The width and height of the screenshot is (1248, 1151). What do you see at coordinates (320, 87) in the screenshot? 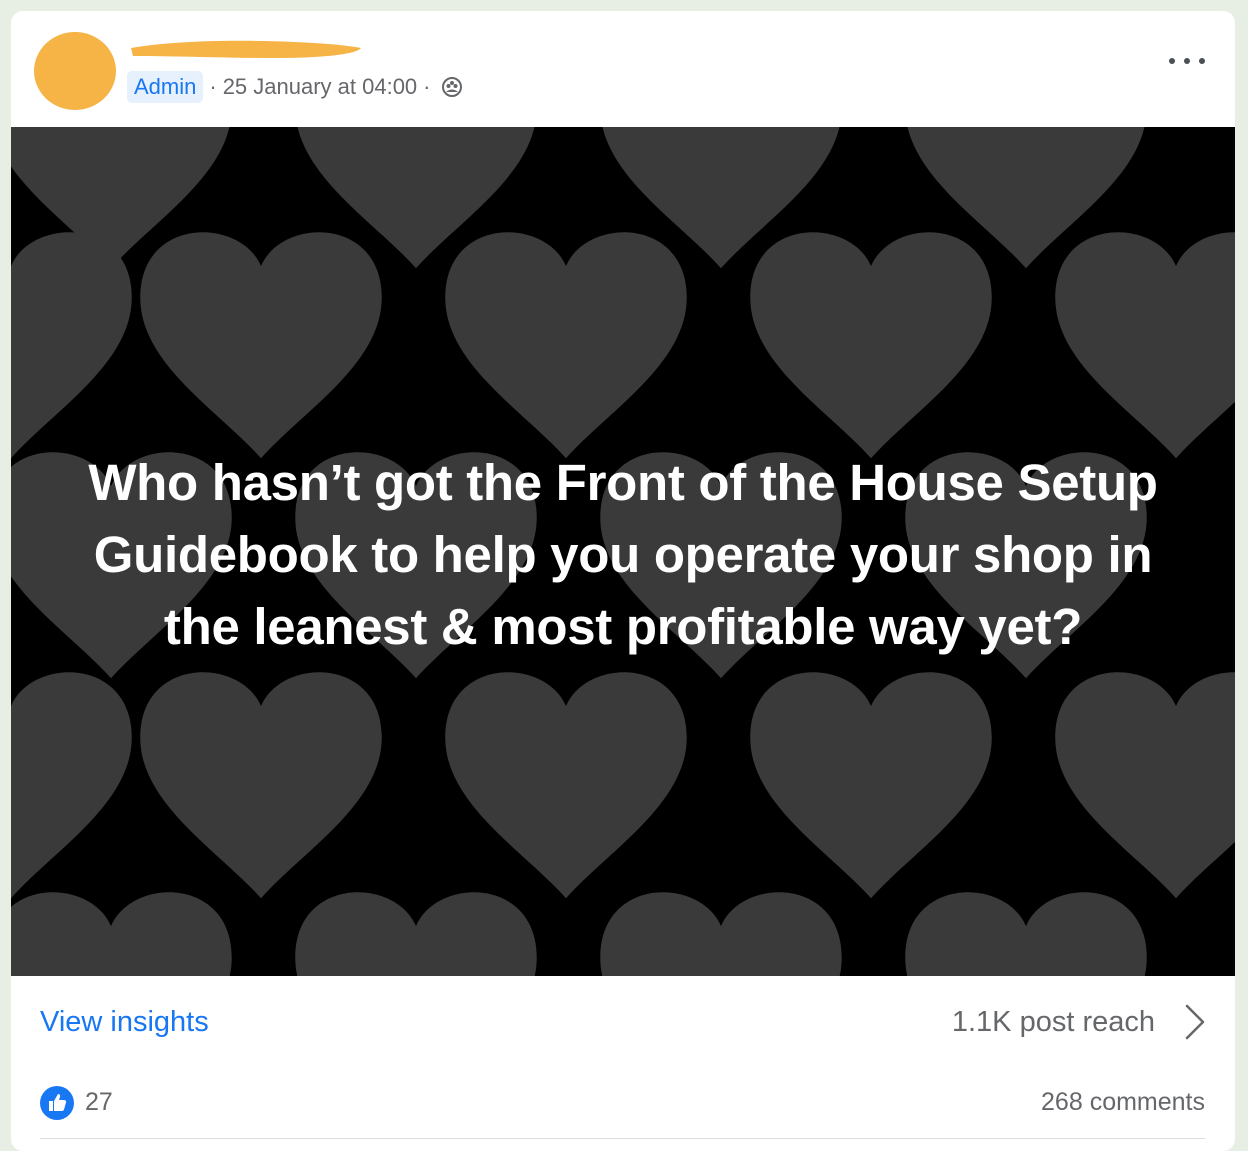
I see `post-timestamp: 25 January at 04:00` at bounding box center [320, 87].